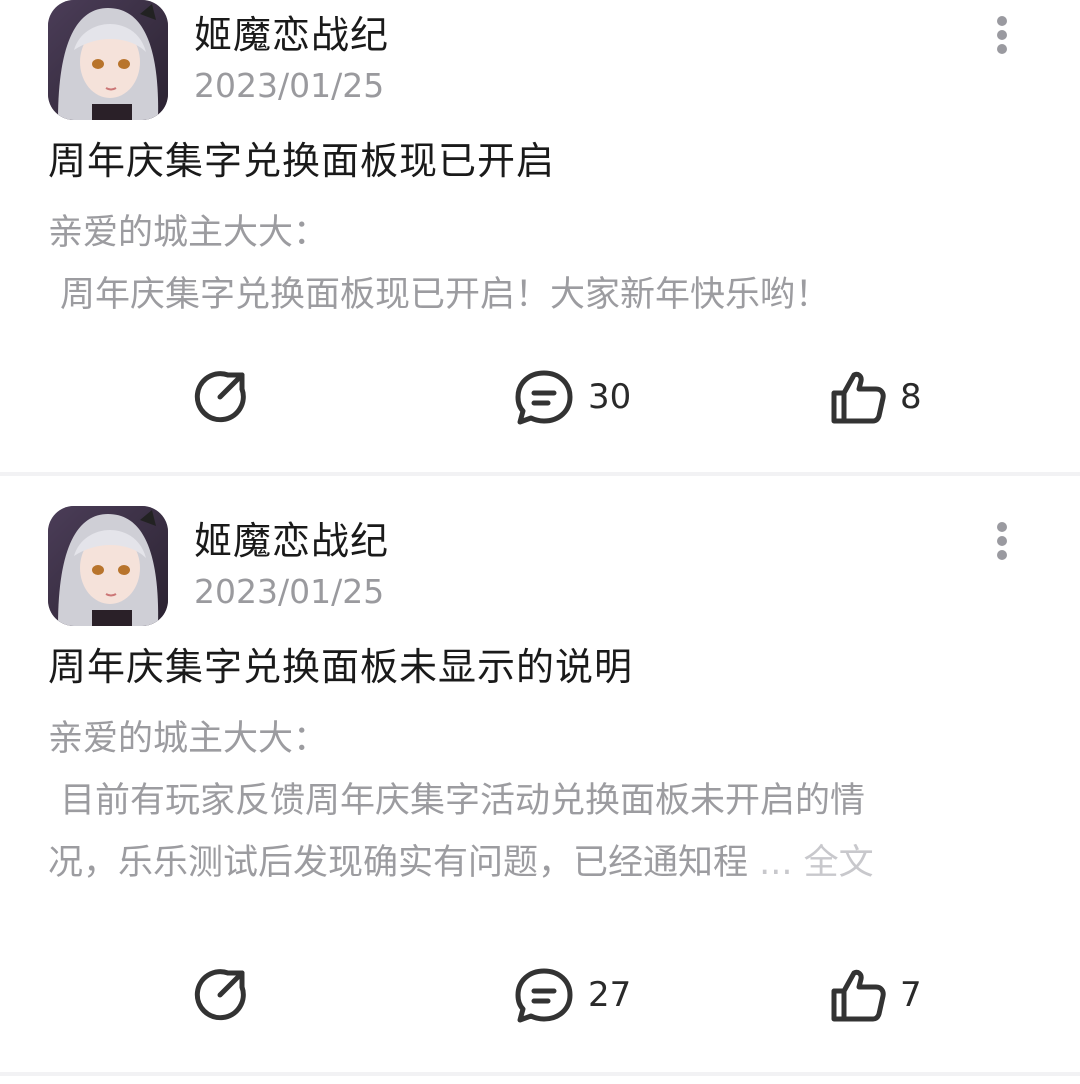 The image size is (1080, 1084). I want to click on divider, so click(540, 1074).